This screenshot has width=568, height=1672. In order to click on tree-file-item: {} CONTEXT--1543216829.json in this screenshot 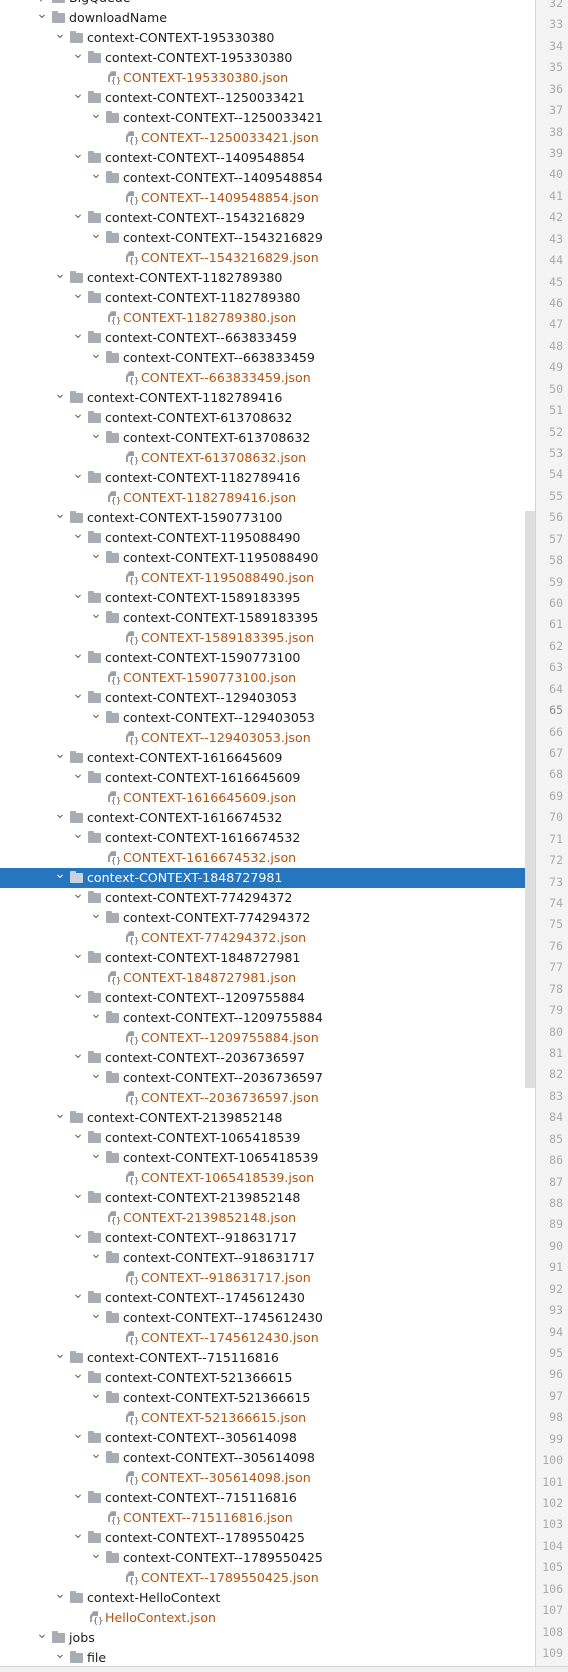, I will do `click(267, 258)`.